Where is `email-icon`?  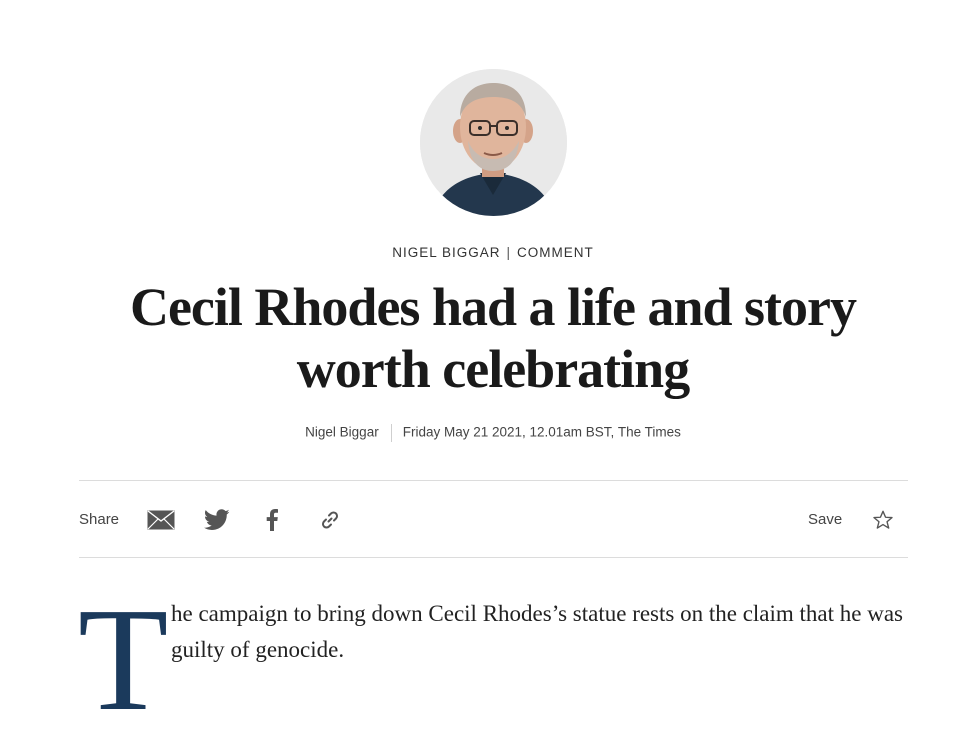 email-icon is located at coordinates (161, 520).